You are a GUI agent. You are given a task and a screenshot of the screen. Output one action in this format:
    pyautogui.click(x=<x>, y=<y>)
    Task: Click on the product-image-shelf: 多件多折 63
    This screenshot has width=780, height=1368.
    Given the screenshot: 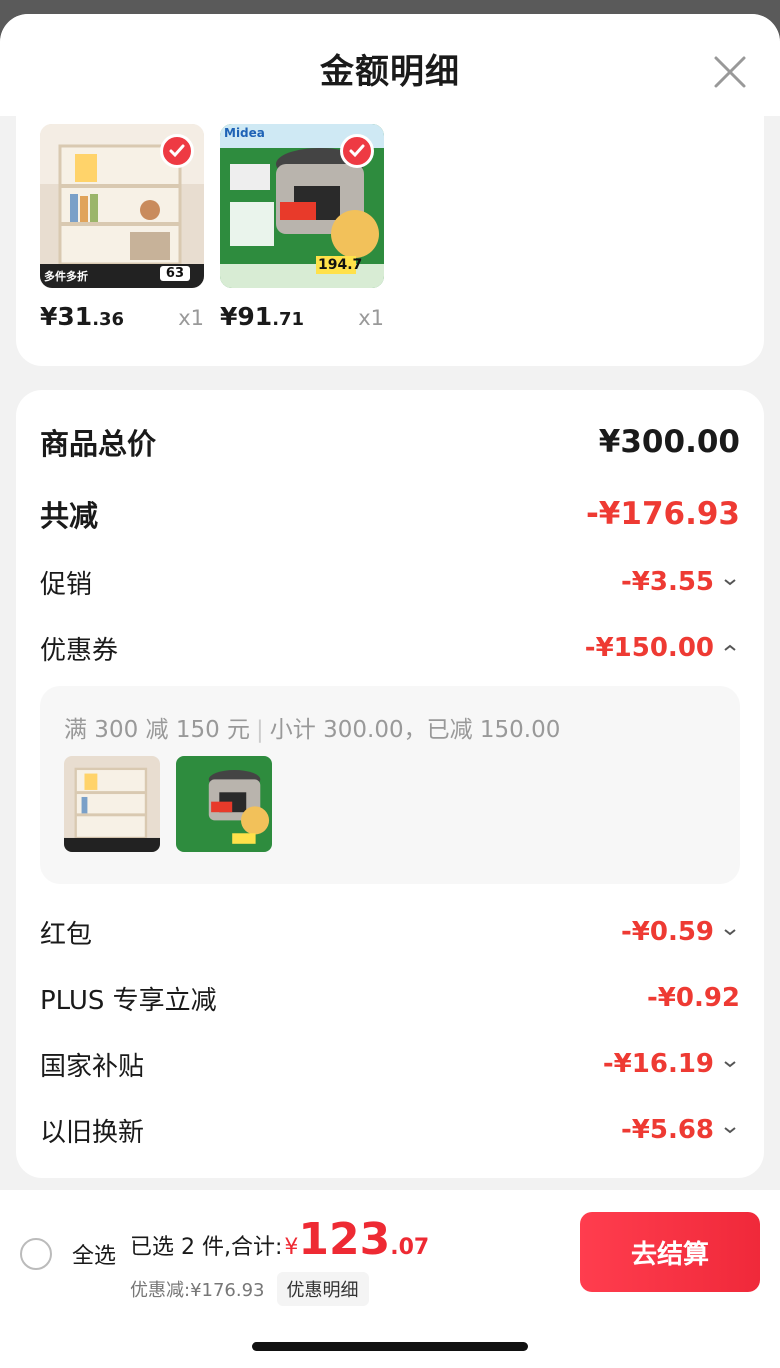 What is the action you would take?
    pyautogui.click(x=122, y=206)
    